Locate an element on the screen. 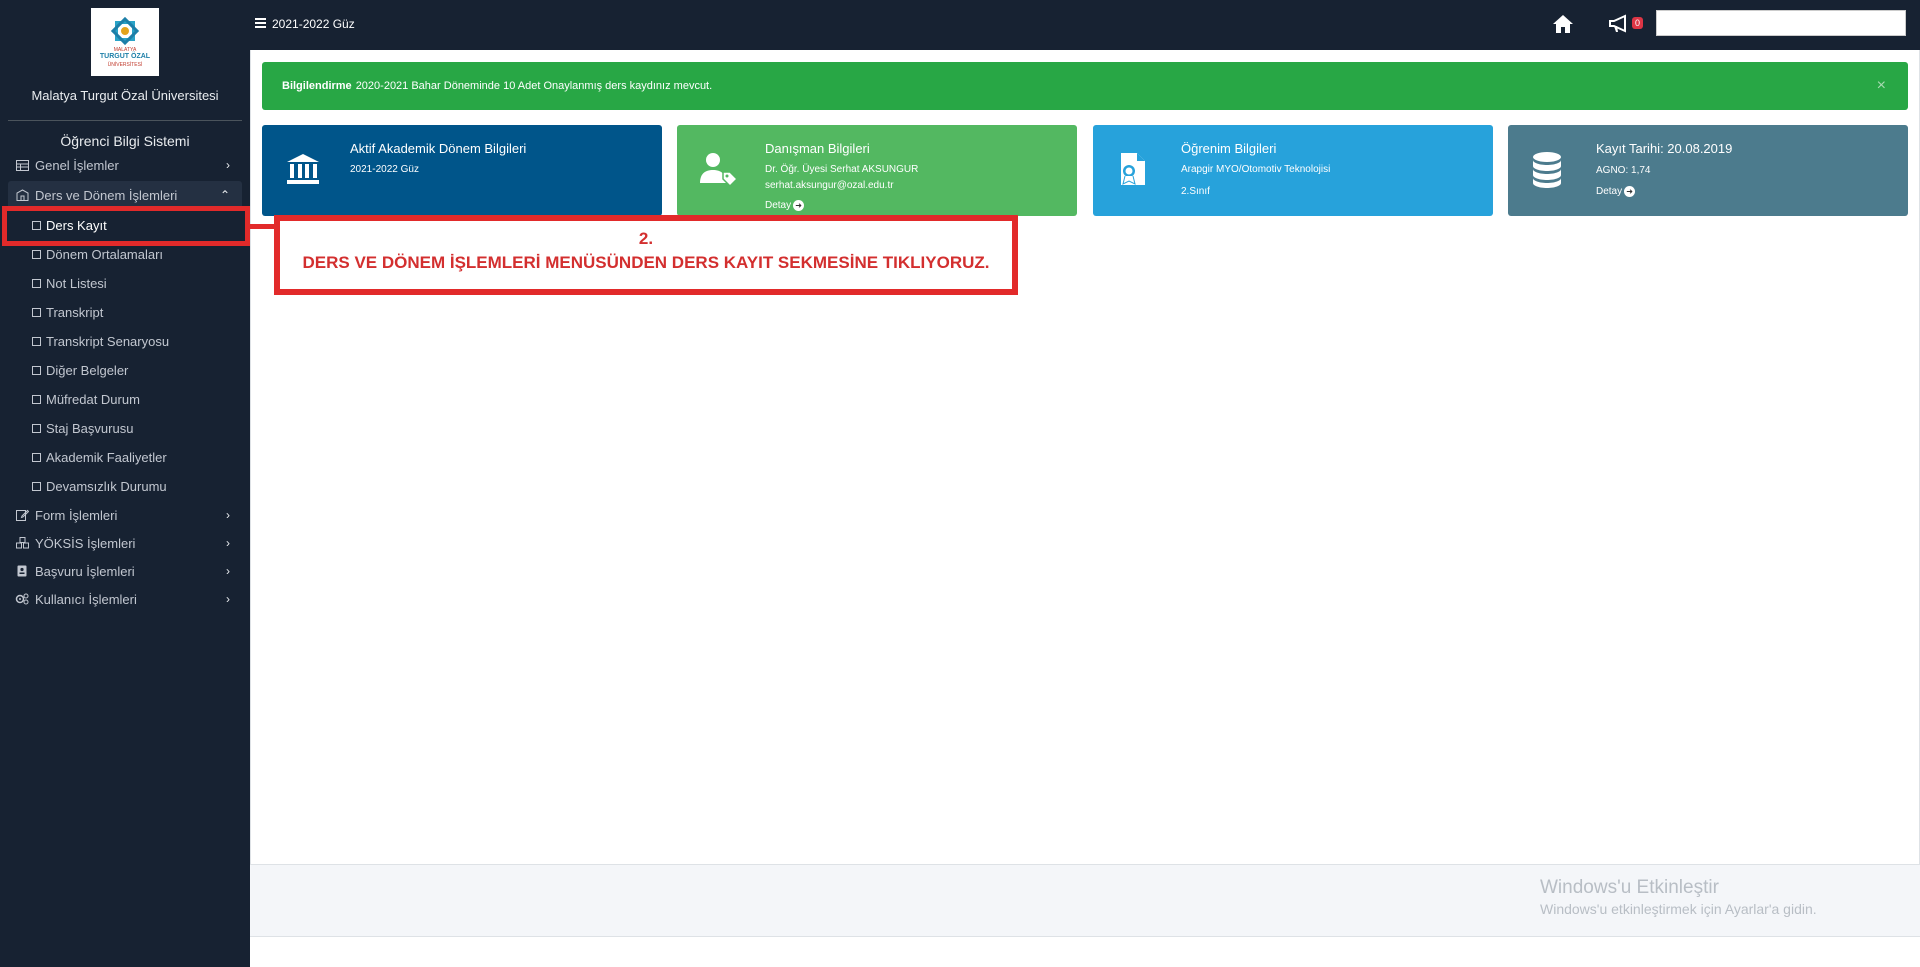 The height and width of the screenshot is (967, 1920). table-icon is located at coordinates (22, 165).